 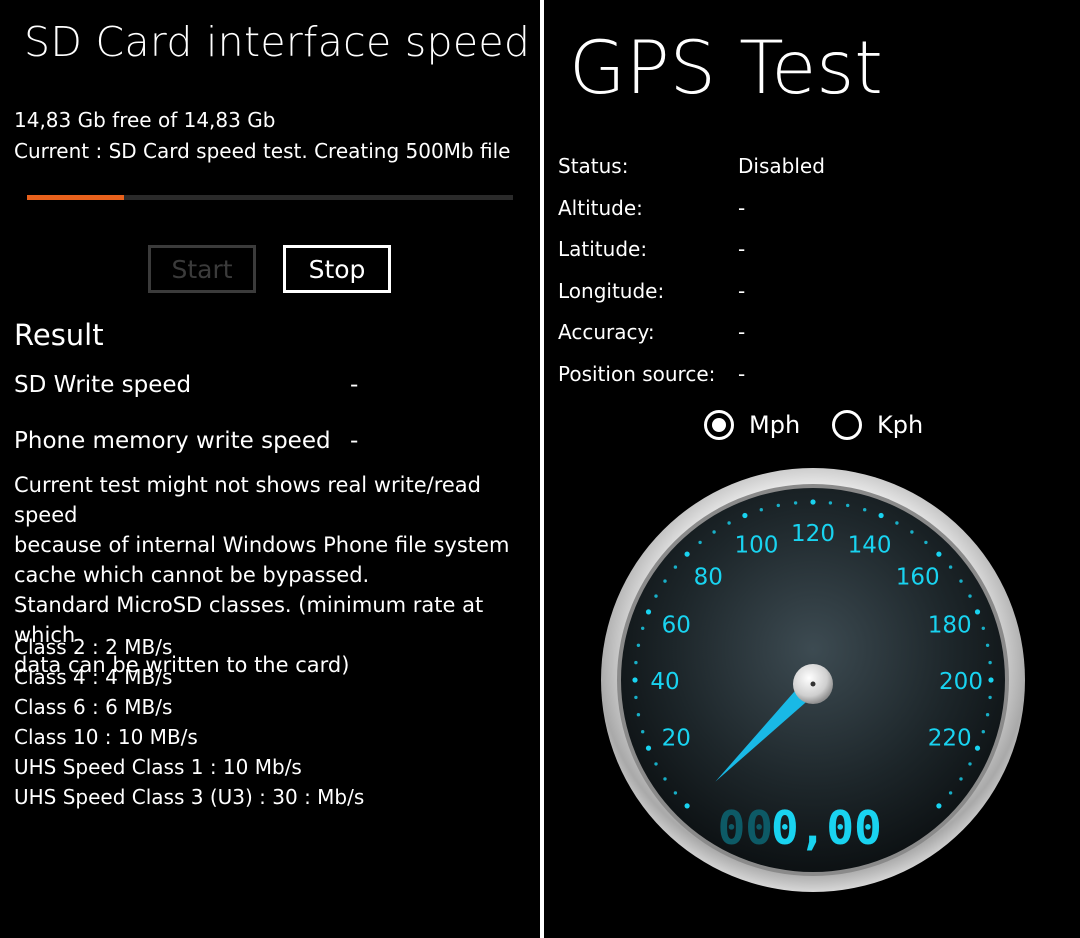 I want to click on progress-bar-fill, so click(x=76, y=197).